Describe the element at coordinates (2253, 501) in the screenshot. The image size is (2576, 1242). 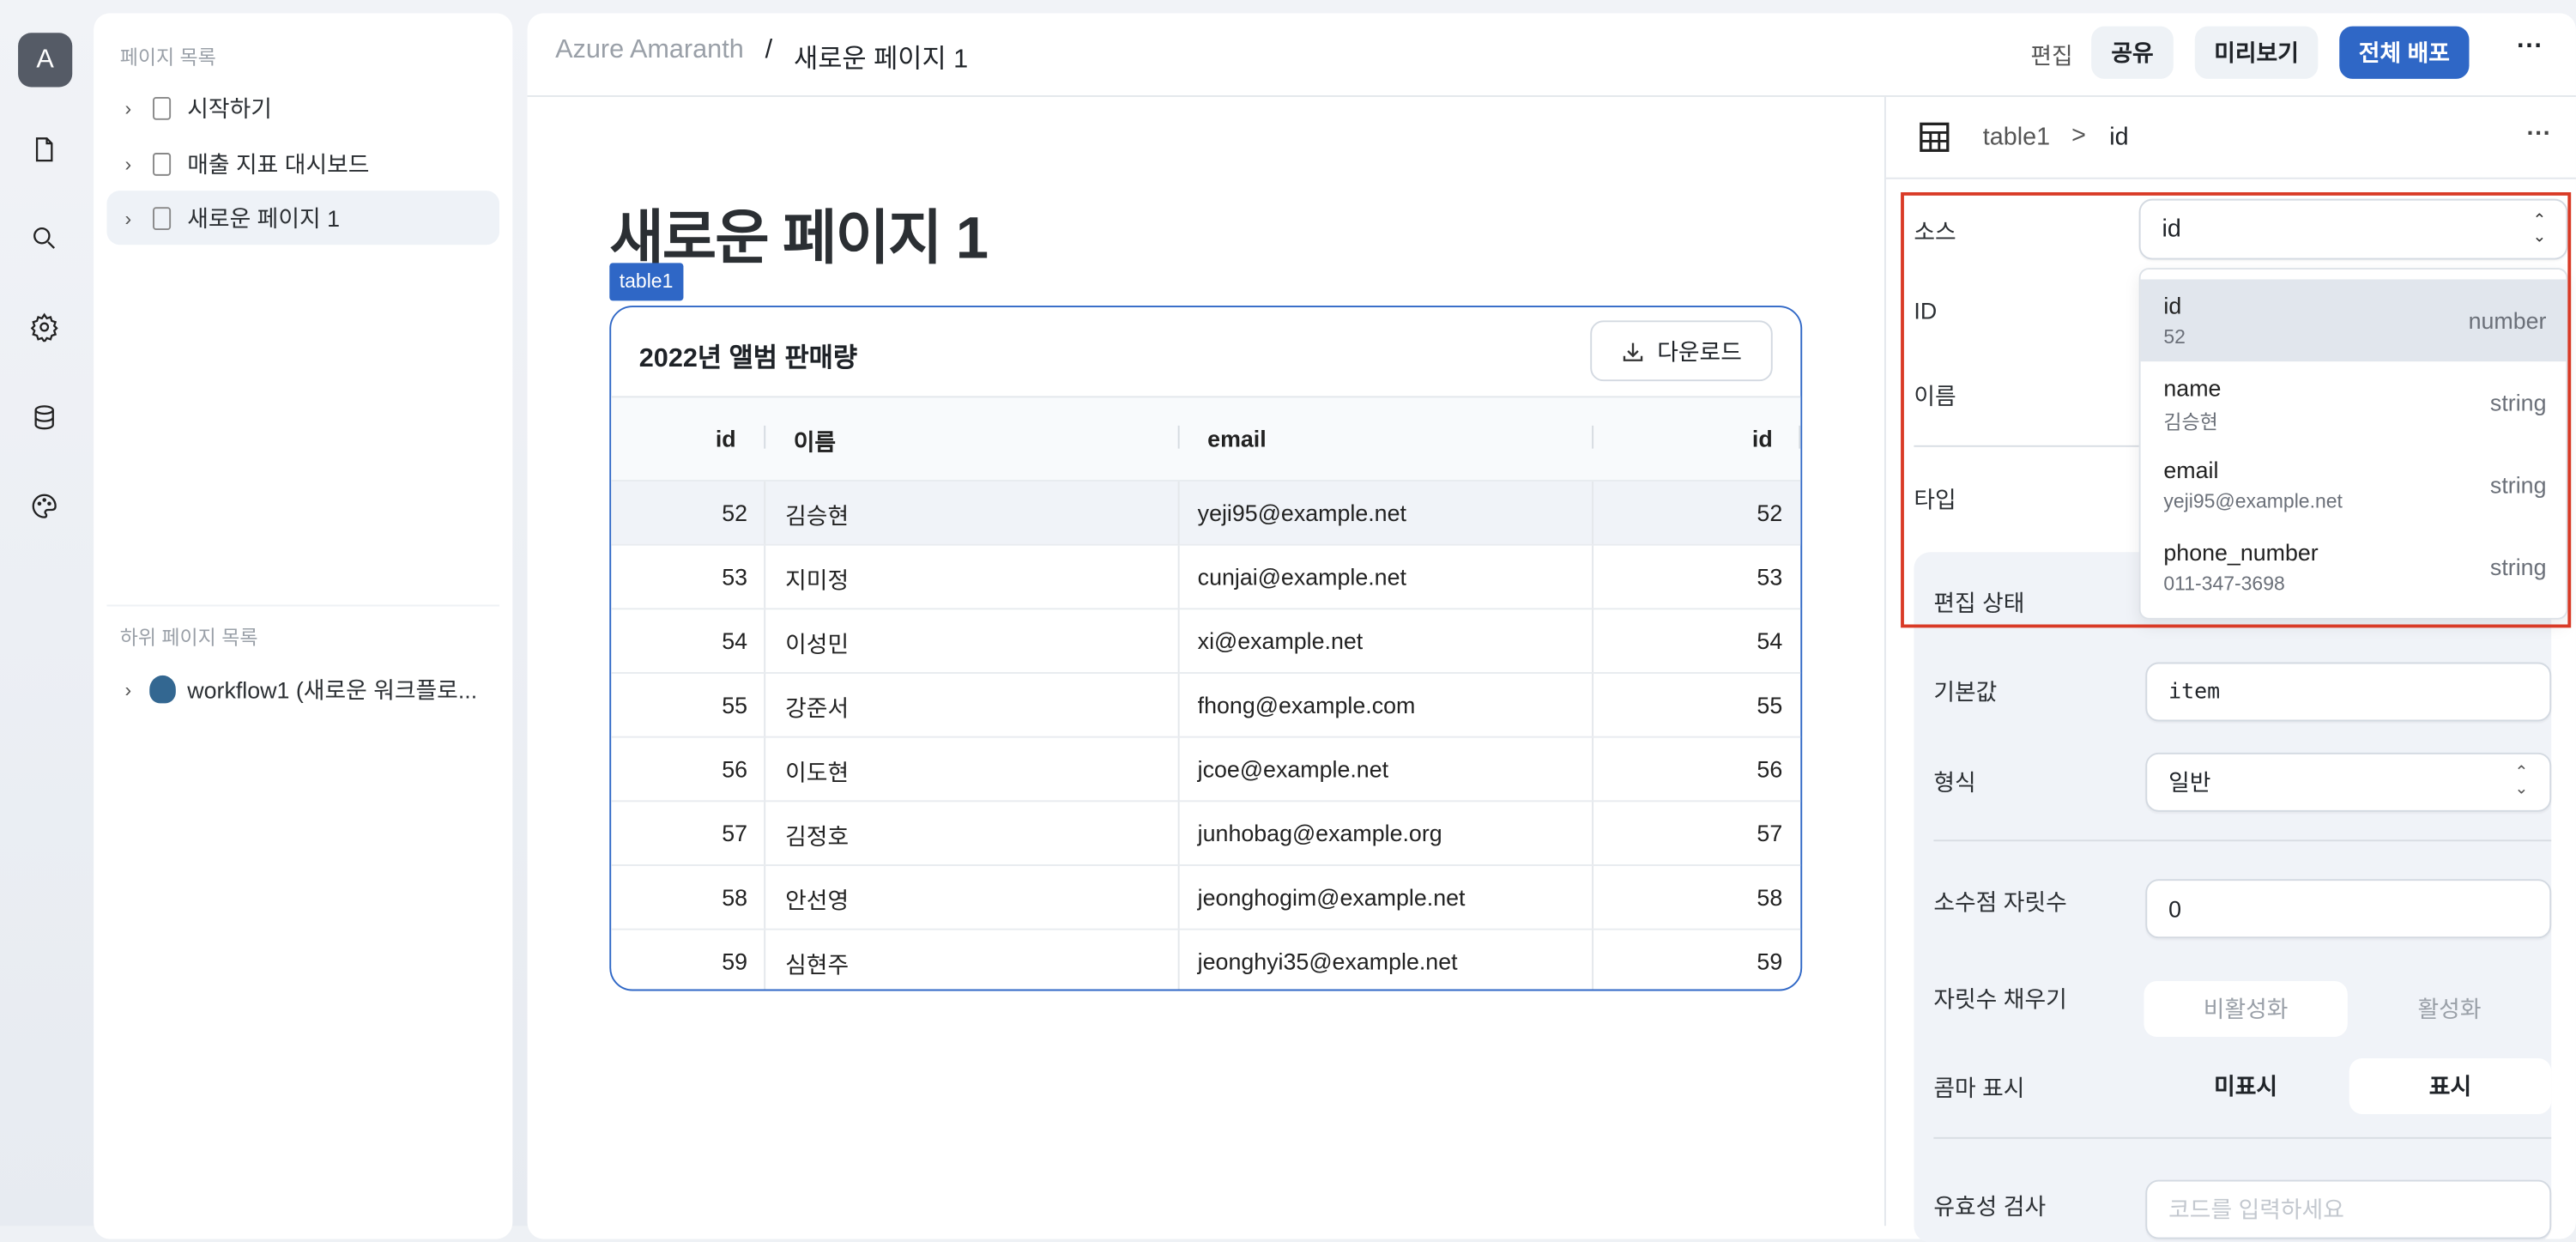
I see `option-sample: yeji95@example.net` at that location.